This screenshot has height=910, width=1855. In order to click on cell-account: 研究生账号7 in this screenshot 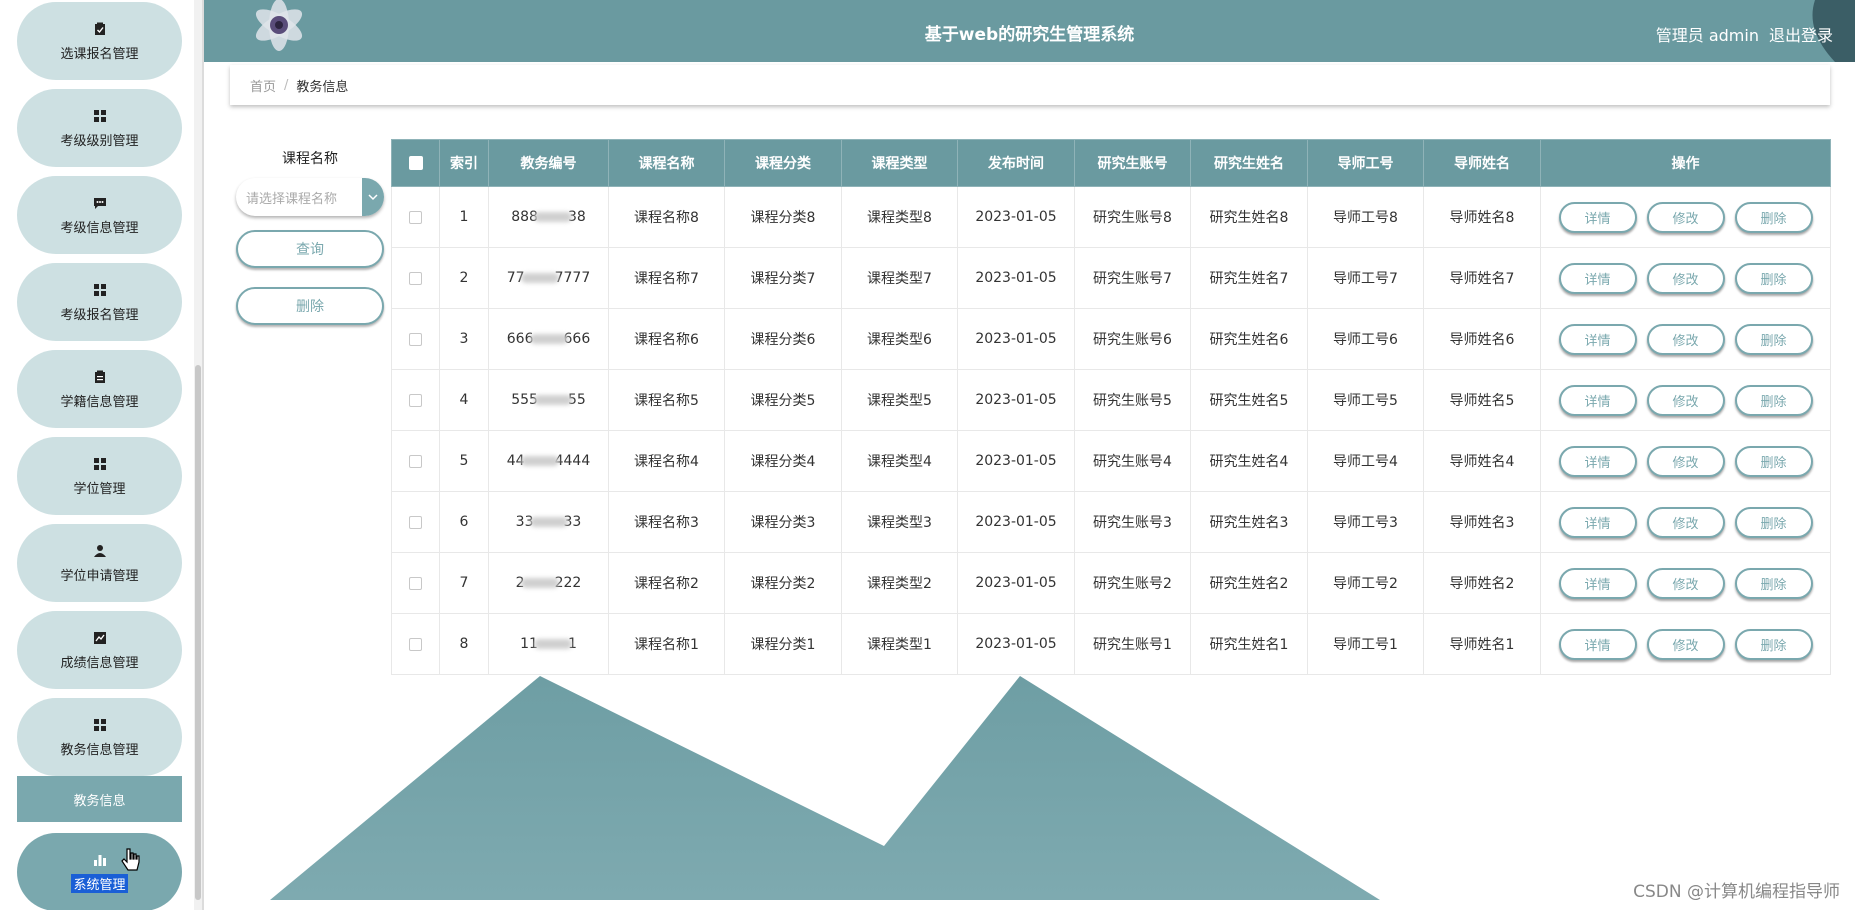, I will do `click(1132, 278)`.